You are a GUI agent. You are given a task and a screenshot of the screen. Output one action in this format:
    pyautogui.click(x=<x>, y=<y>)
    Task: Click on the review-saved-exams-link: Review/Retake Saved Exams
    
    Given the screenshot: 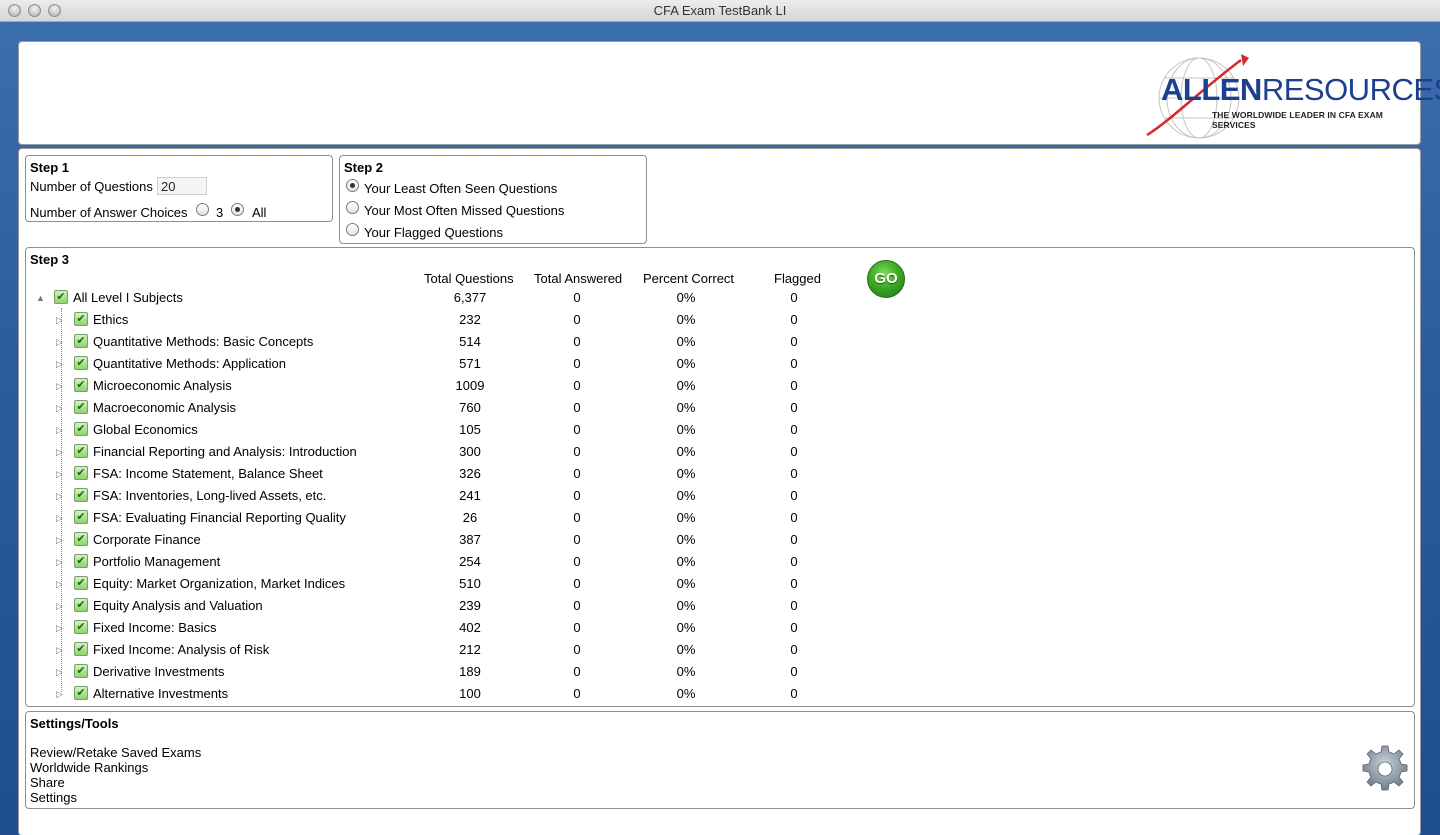 What is the action you would take?
    pyautogui.click(x=115, y=752)
    